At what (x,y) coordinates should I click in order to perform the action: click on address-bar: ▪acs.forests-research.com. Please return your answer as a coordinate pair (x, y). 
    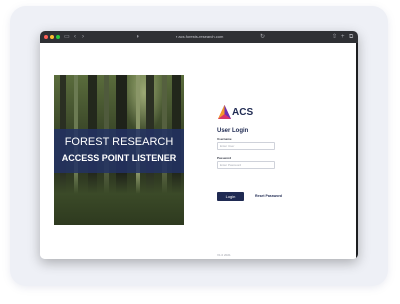
    Looking at the image, I should click on (199, 37).